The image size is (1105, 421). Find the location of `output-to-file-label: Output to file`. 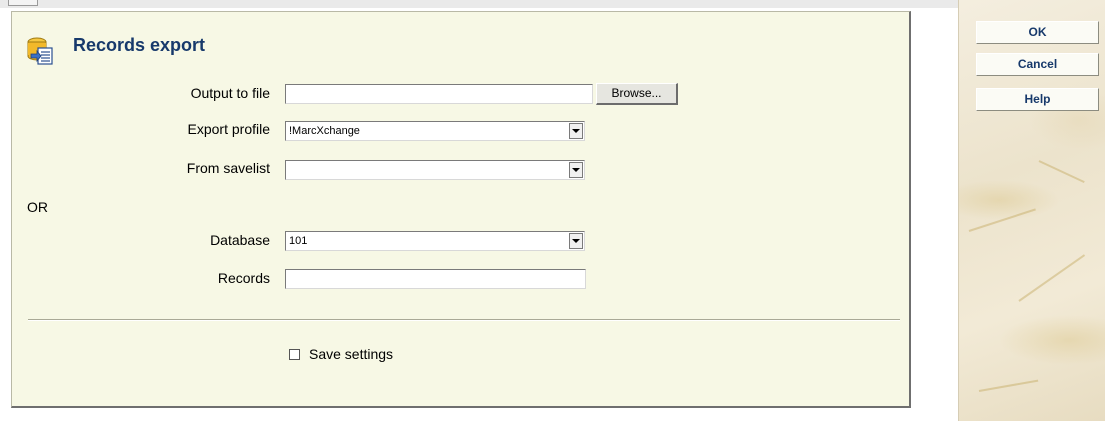

output-to-file-label: Output to file is located at coordinates (230, 93).